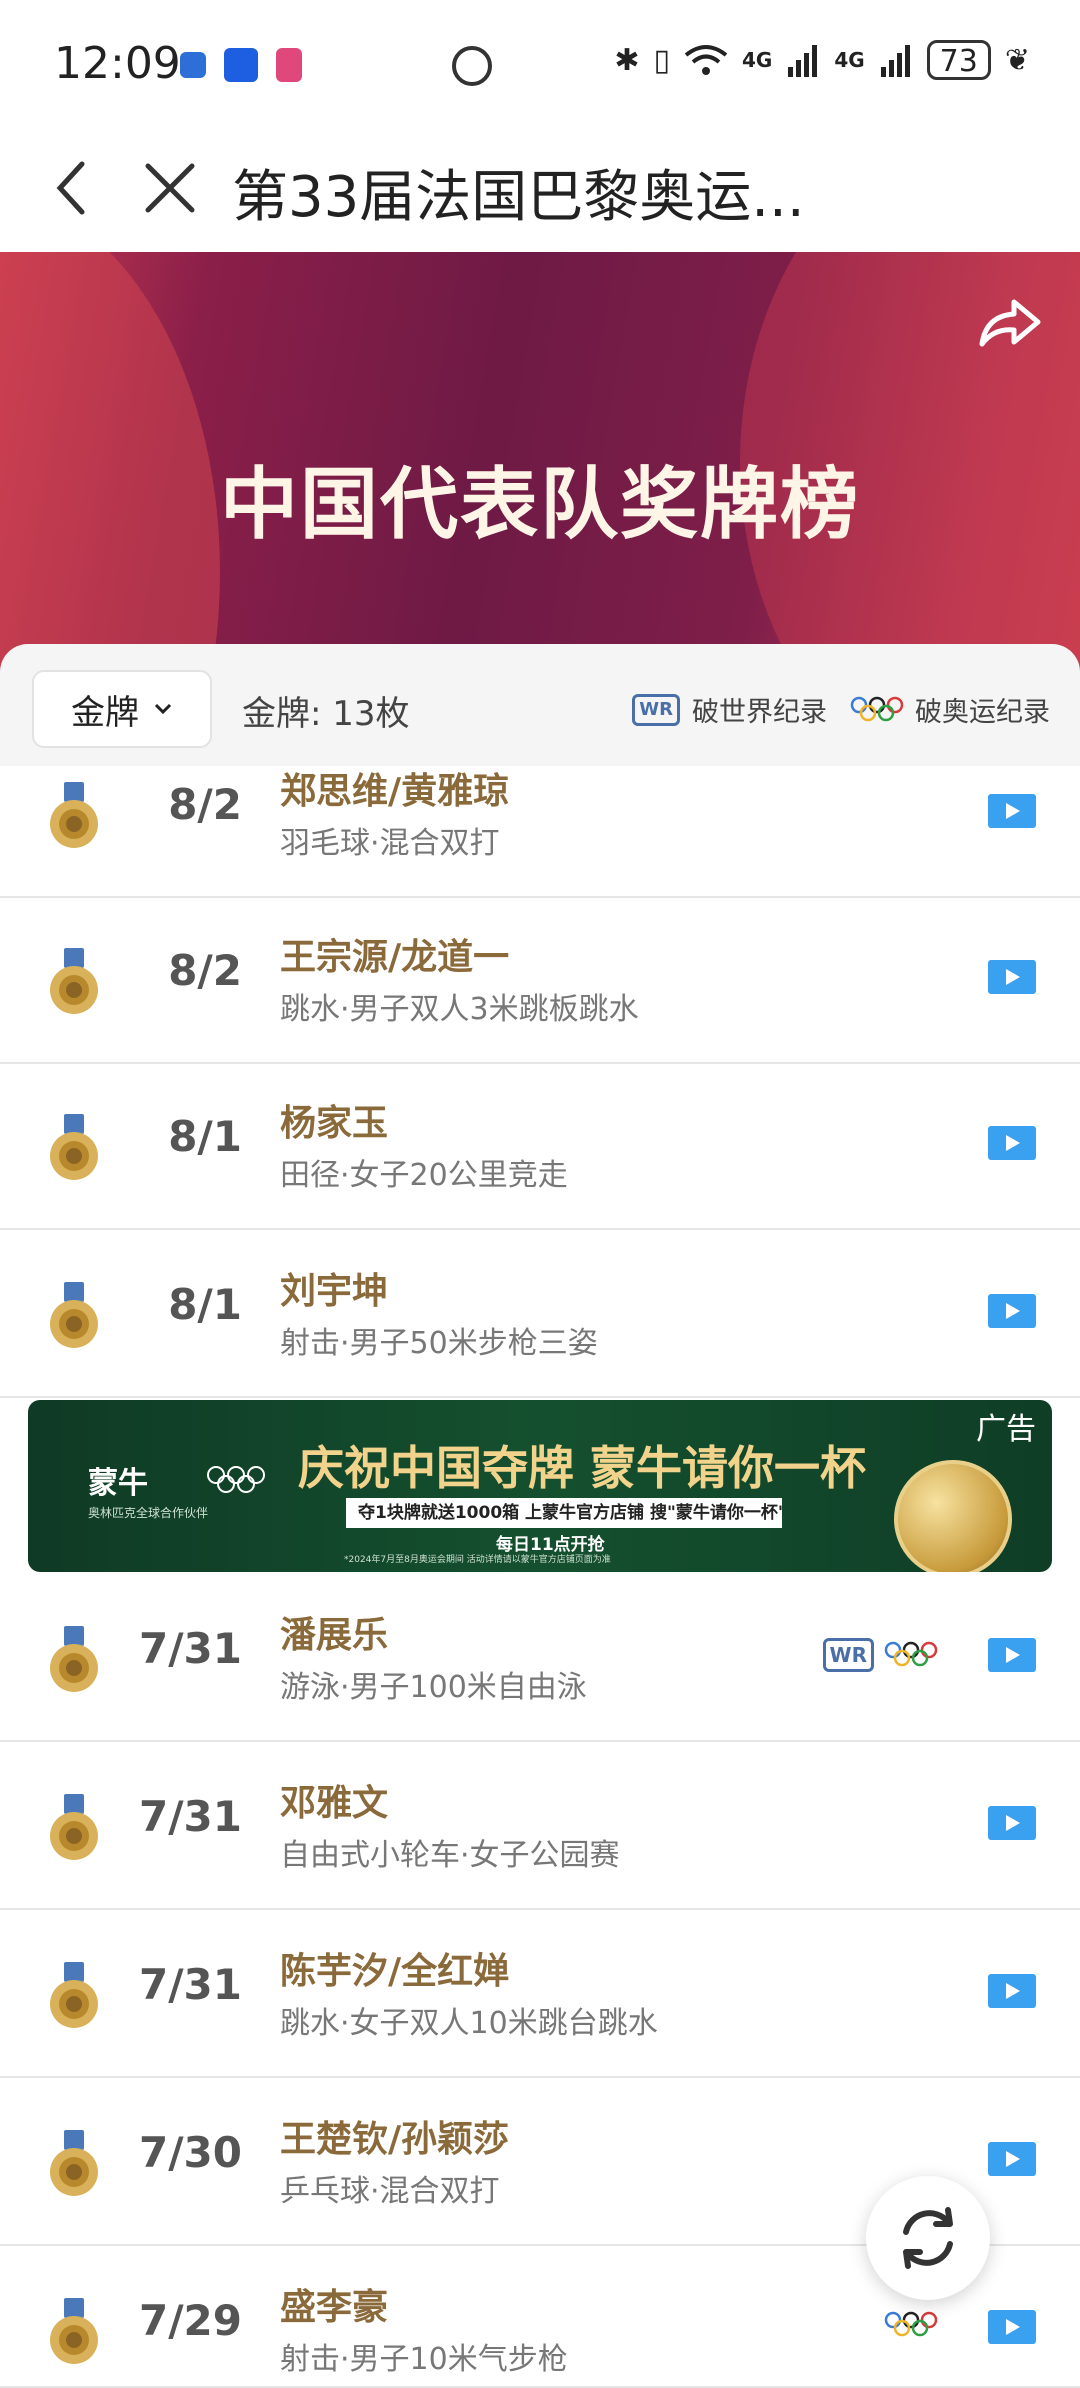 This screenshot has width=1080, height=2388. I want to click on status-bar: 12:09 ✱ ▯ 4G 4G 73 ❦, so click(540, 65).